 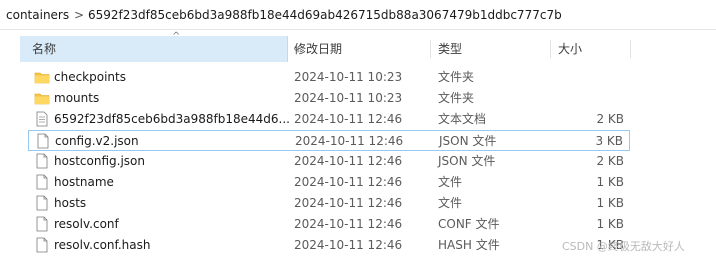 What do you see at coordinates (77, 98) in the screenshot?
I see `file-name: mounts` at bounding box center [77, 98].